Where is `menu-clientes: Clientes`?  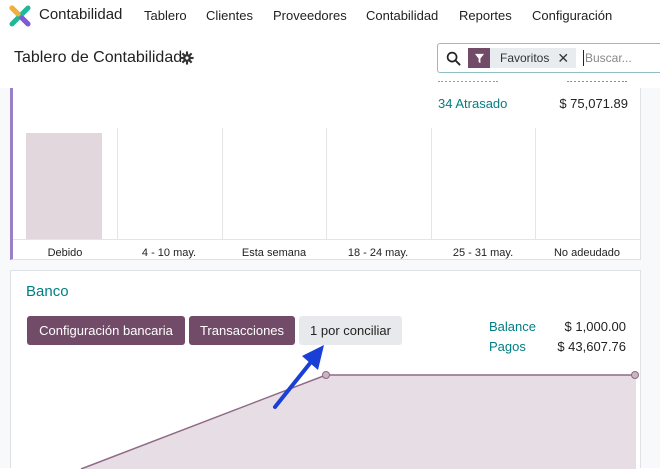
menu-clientes: Clientes is located at coordinates (229, 15).